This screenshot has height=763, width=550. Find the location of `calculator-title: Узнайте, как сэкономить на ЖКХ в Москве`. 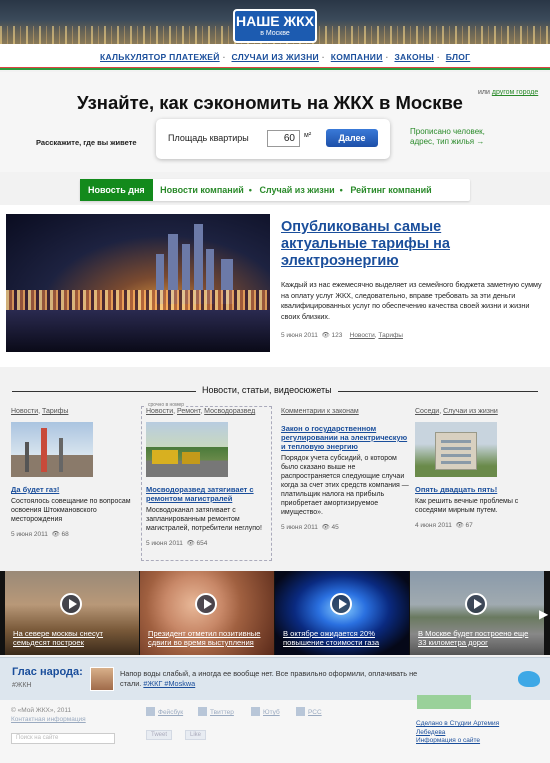

calculator-title: Узнайте, как сэкономить на ЖКХ в Москве is located at coordinates (270, 102).